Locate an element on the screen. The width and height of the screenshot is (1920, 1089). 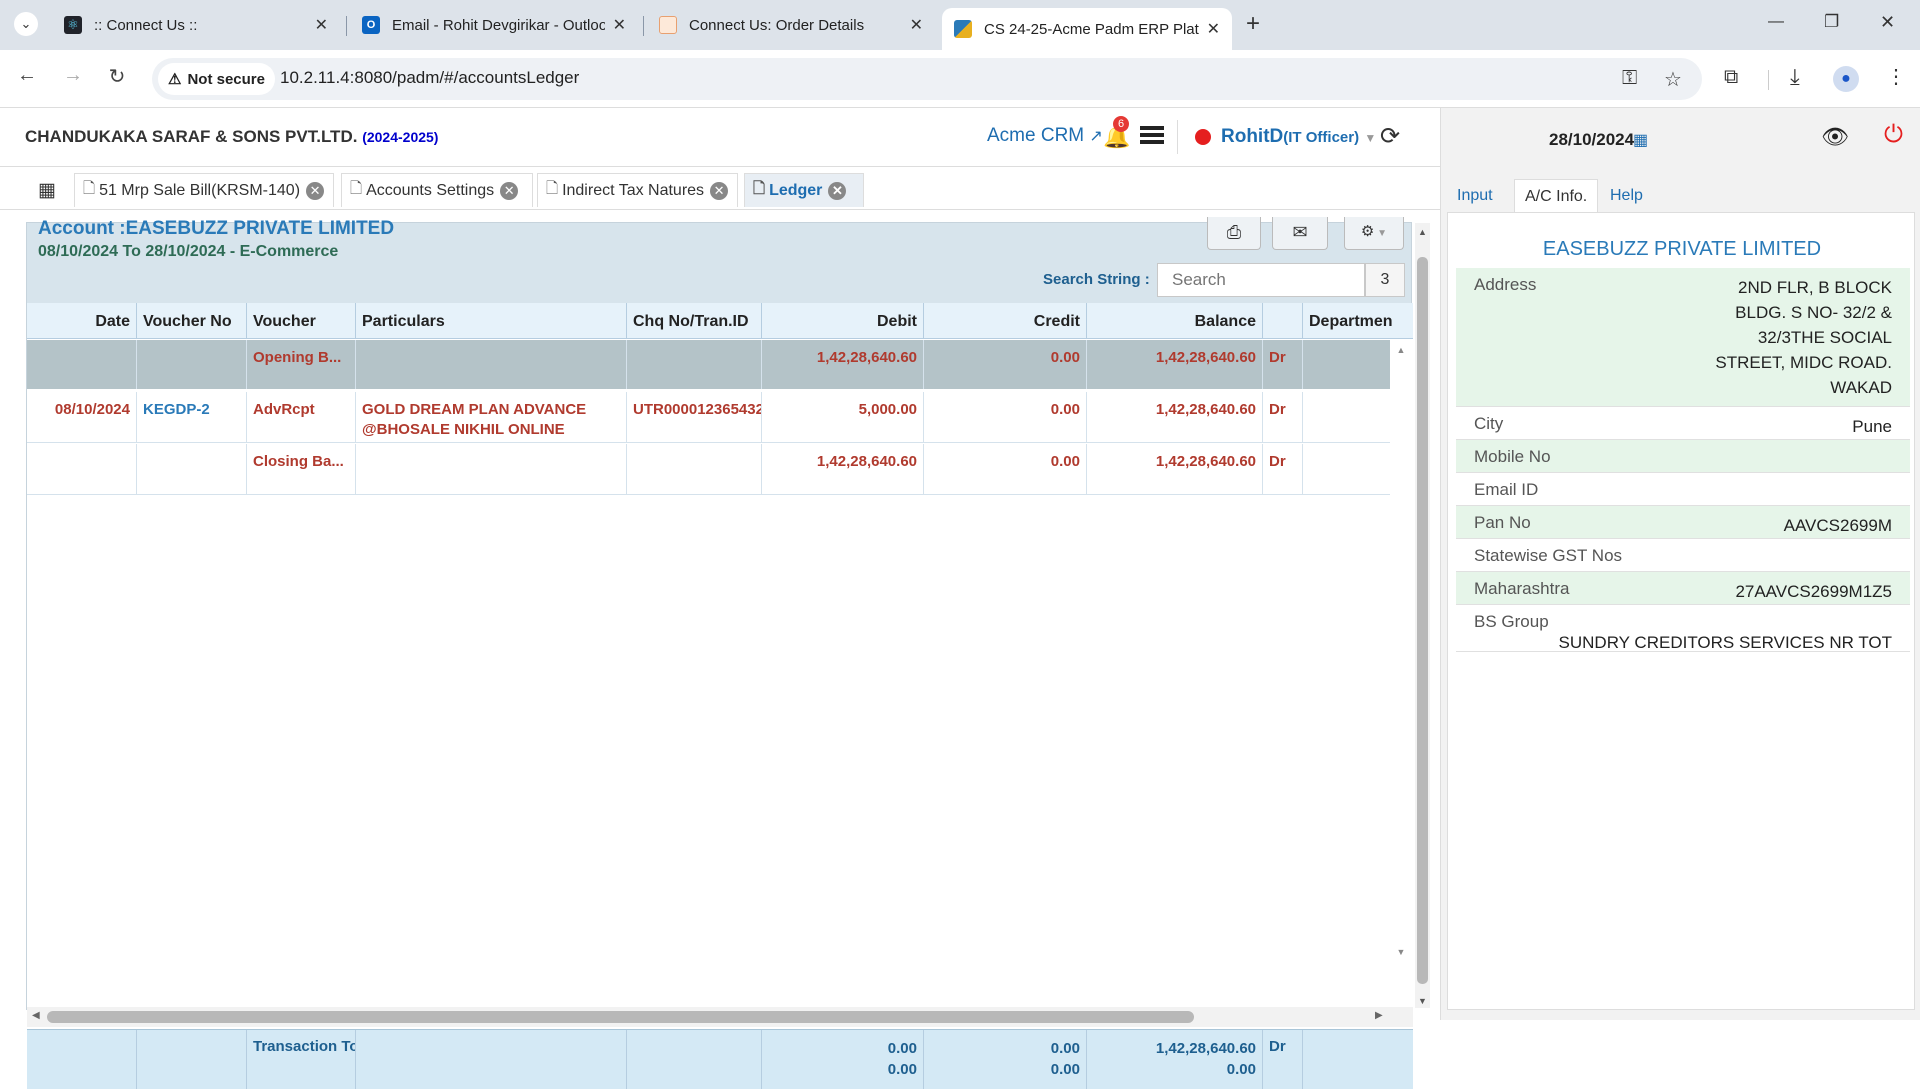
cell-date is located at coordinates (82, 469).